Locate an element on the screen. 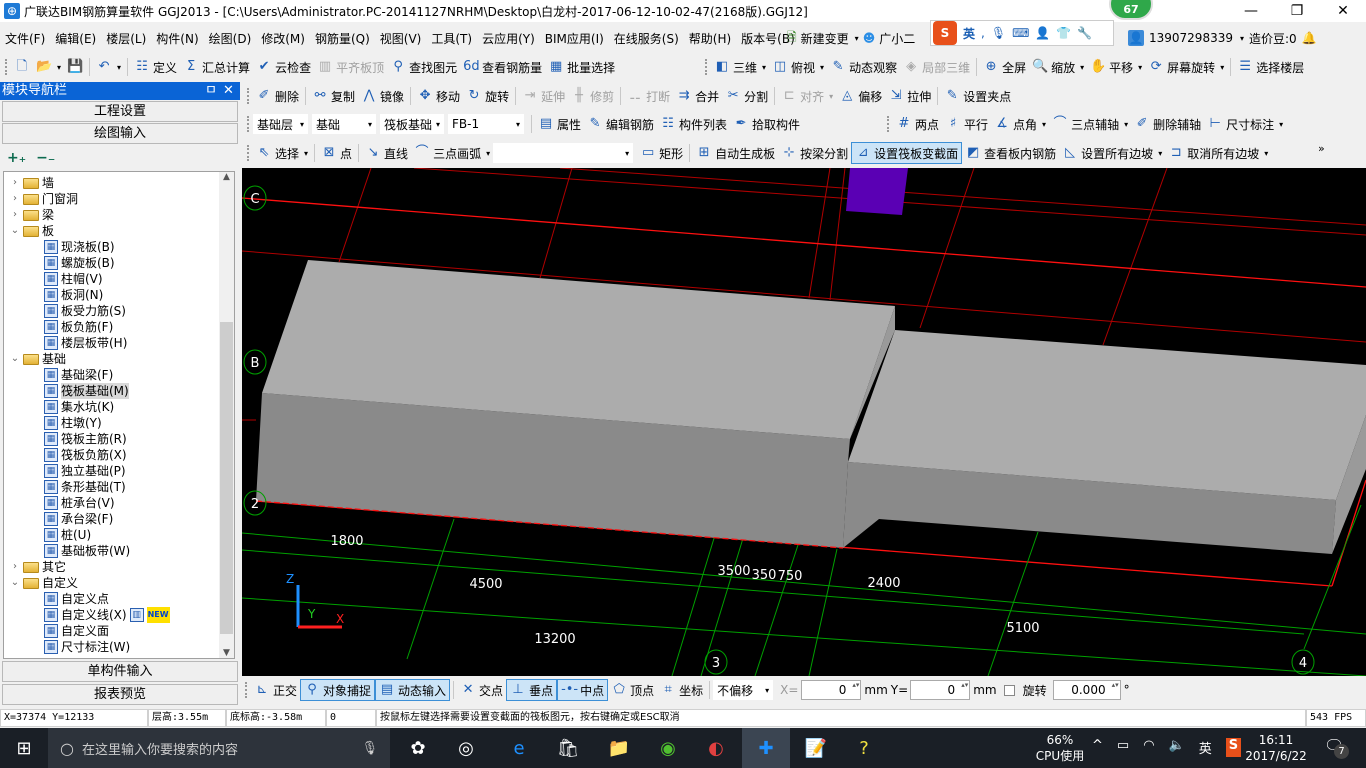 Image resolution: width=1366 pixels, height=768 pixels. floor-select: 基础层 ▾ is located at coordinates (280, 124).